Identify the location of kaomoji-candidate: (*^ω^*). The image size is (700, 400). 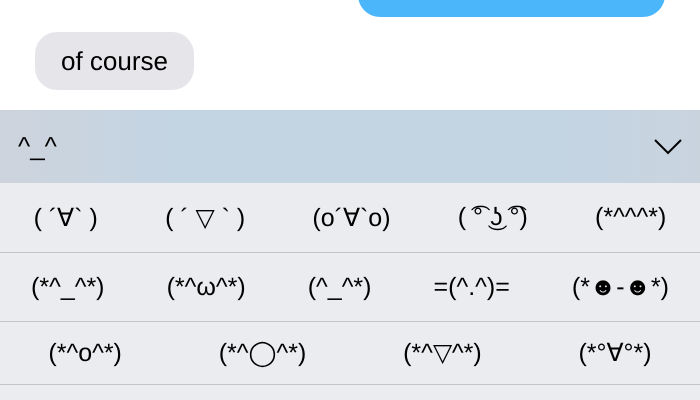
(206, 287).